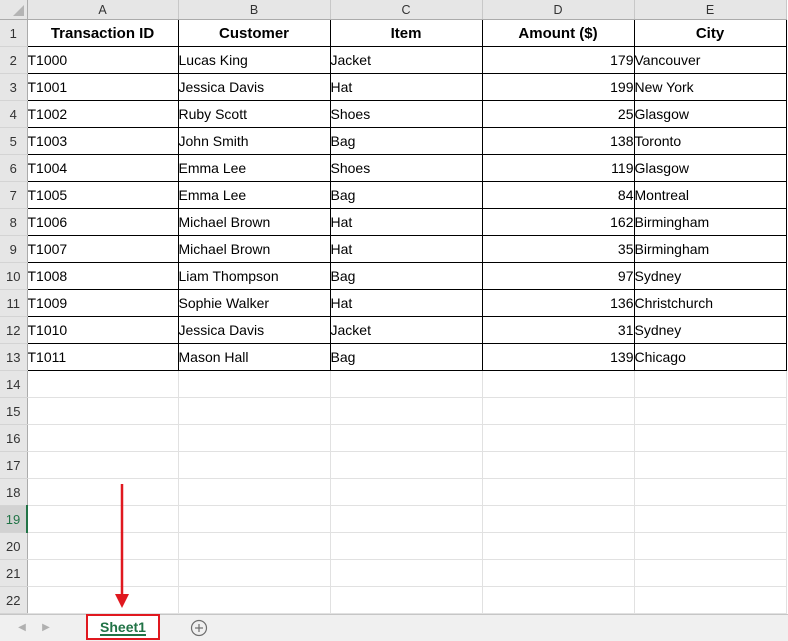 The image size is (788, 641). Describe the element at coordinates (254, 33) in the screenshot. I see `header-cell: Customer` at that location.